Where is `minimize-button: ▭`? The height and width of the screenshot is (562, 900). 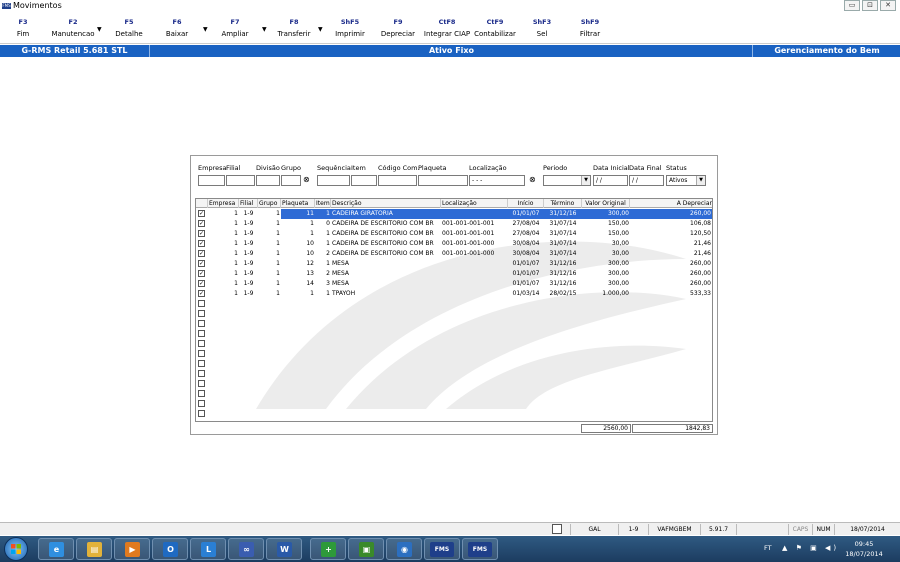 minimize-button: ▭ is located at coordinates (852, 5).